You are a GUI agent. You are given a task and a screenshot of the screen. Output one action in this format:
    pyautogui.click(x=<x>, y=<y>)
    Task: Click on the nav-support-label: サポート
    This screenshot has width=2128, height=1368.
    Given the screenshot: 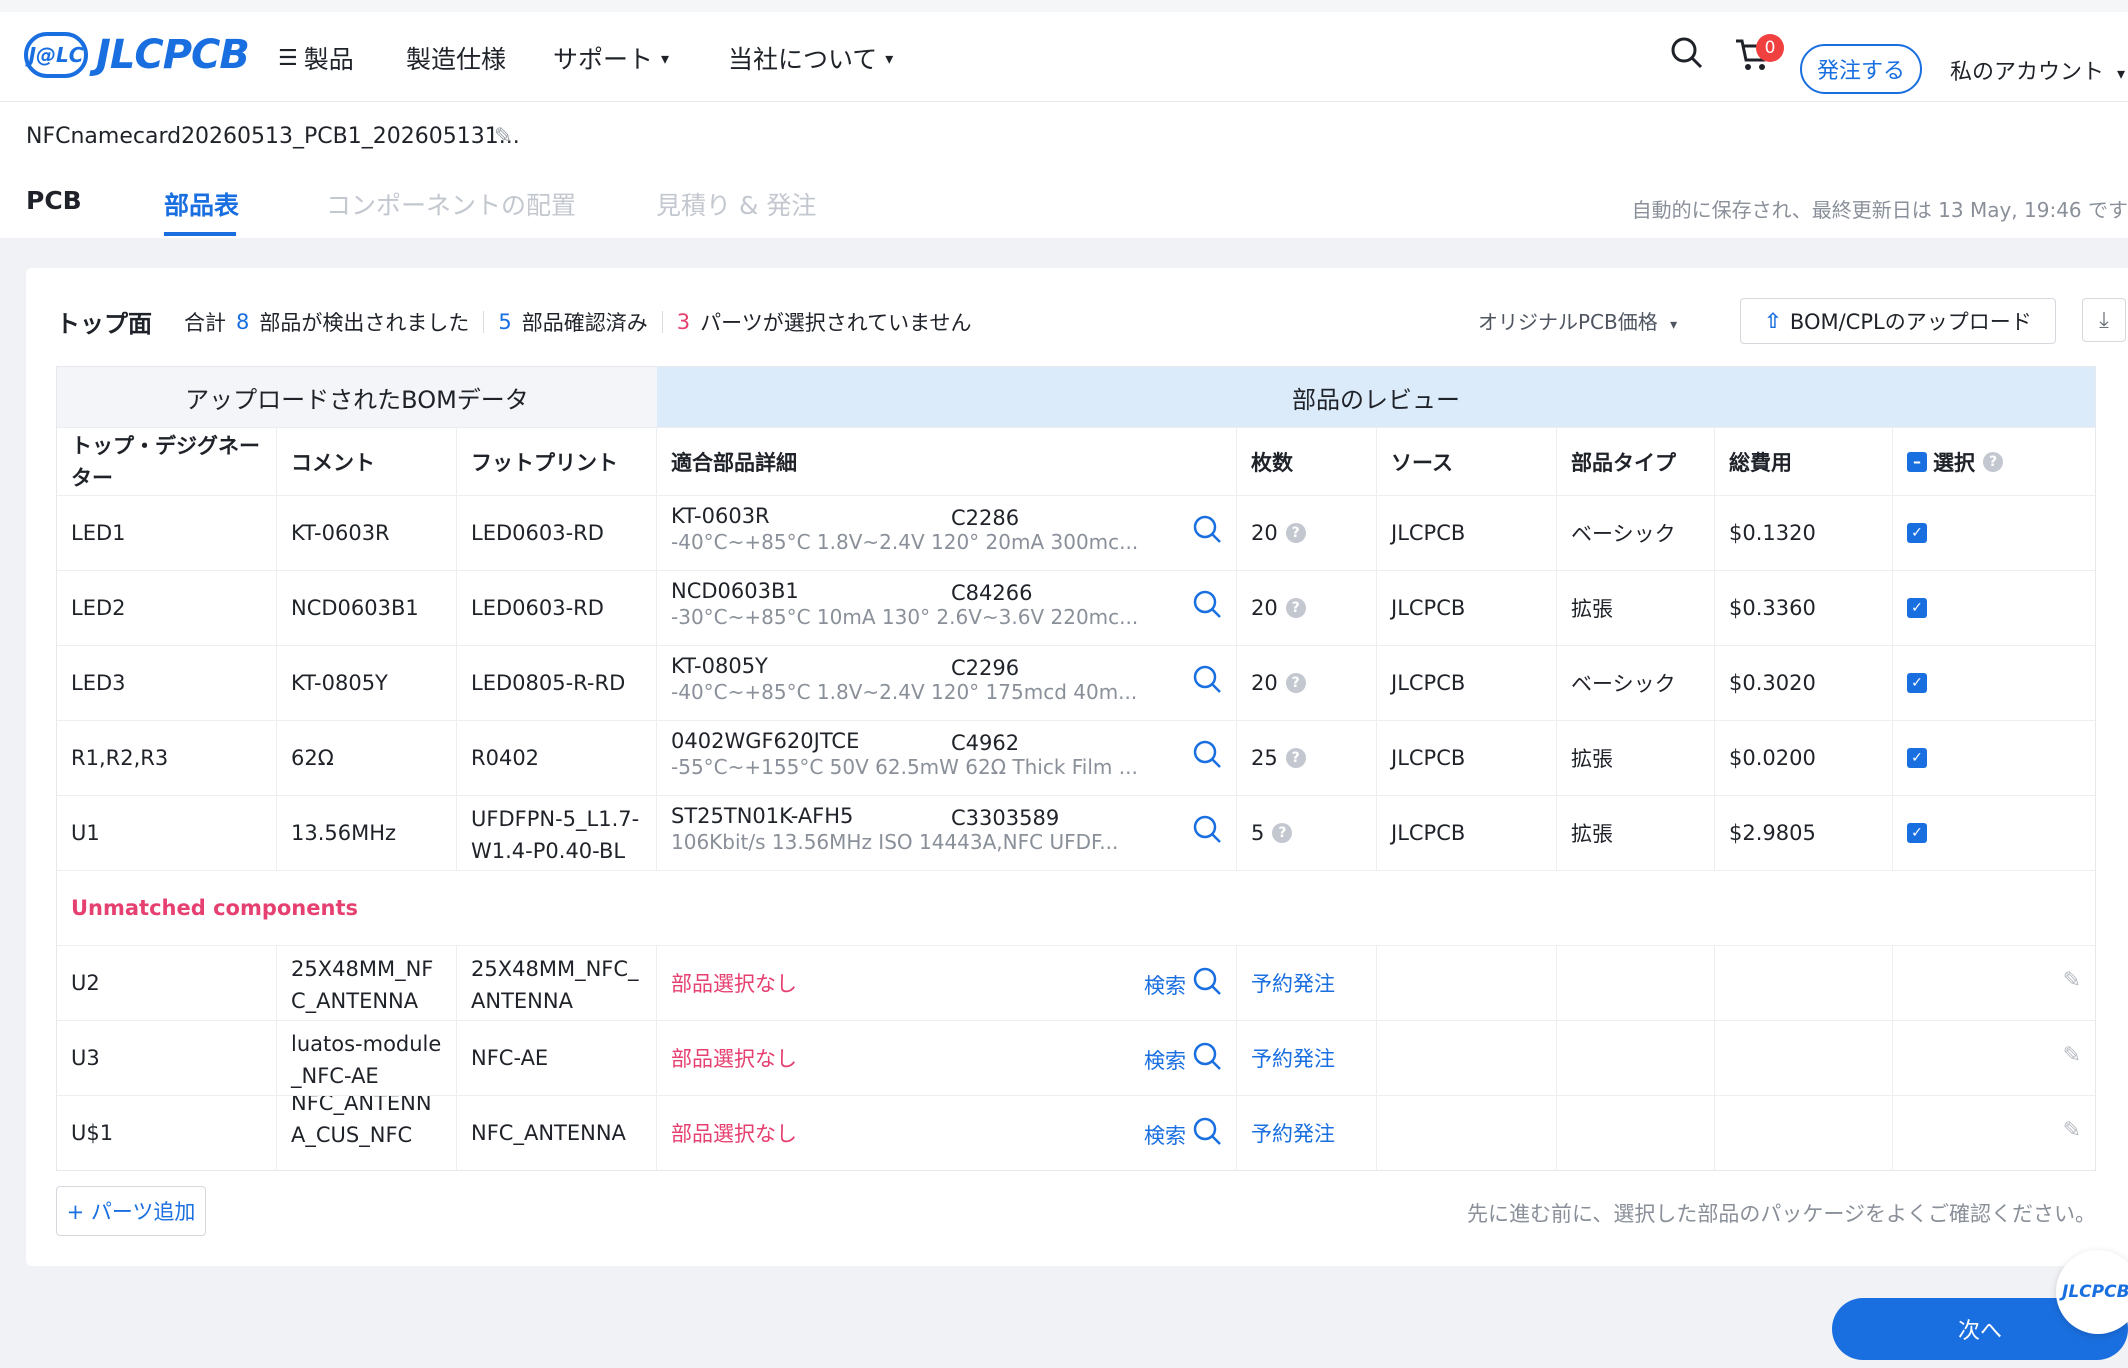 What is the action you would take?
    pyautogui.click(x=603, y=59)
    